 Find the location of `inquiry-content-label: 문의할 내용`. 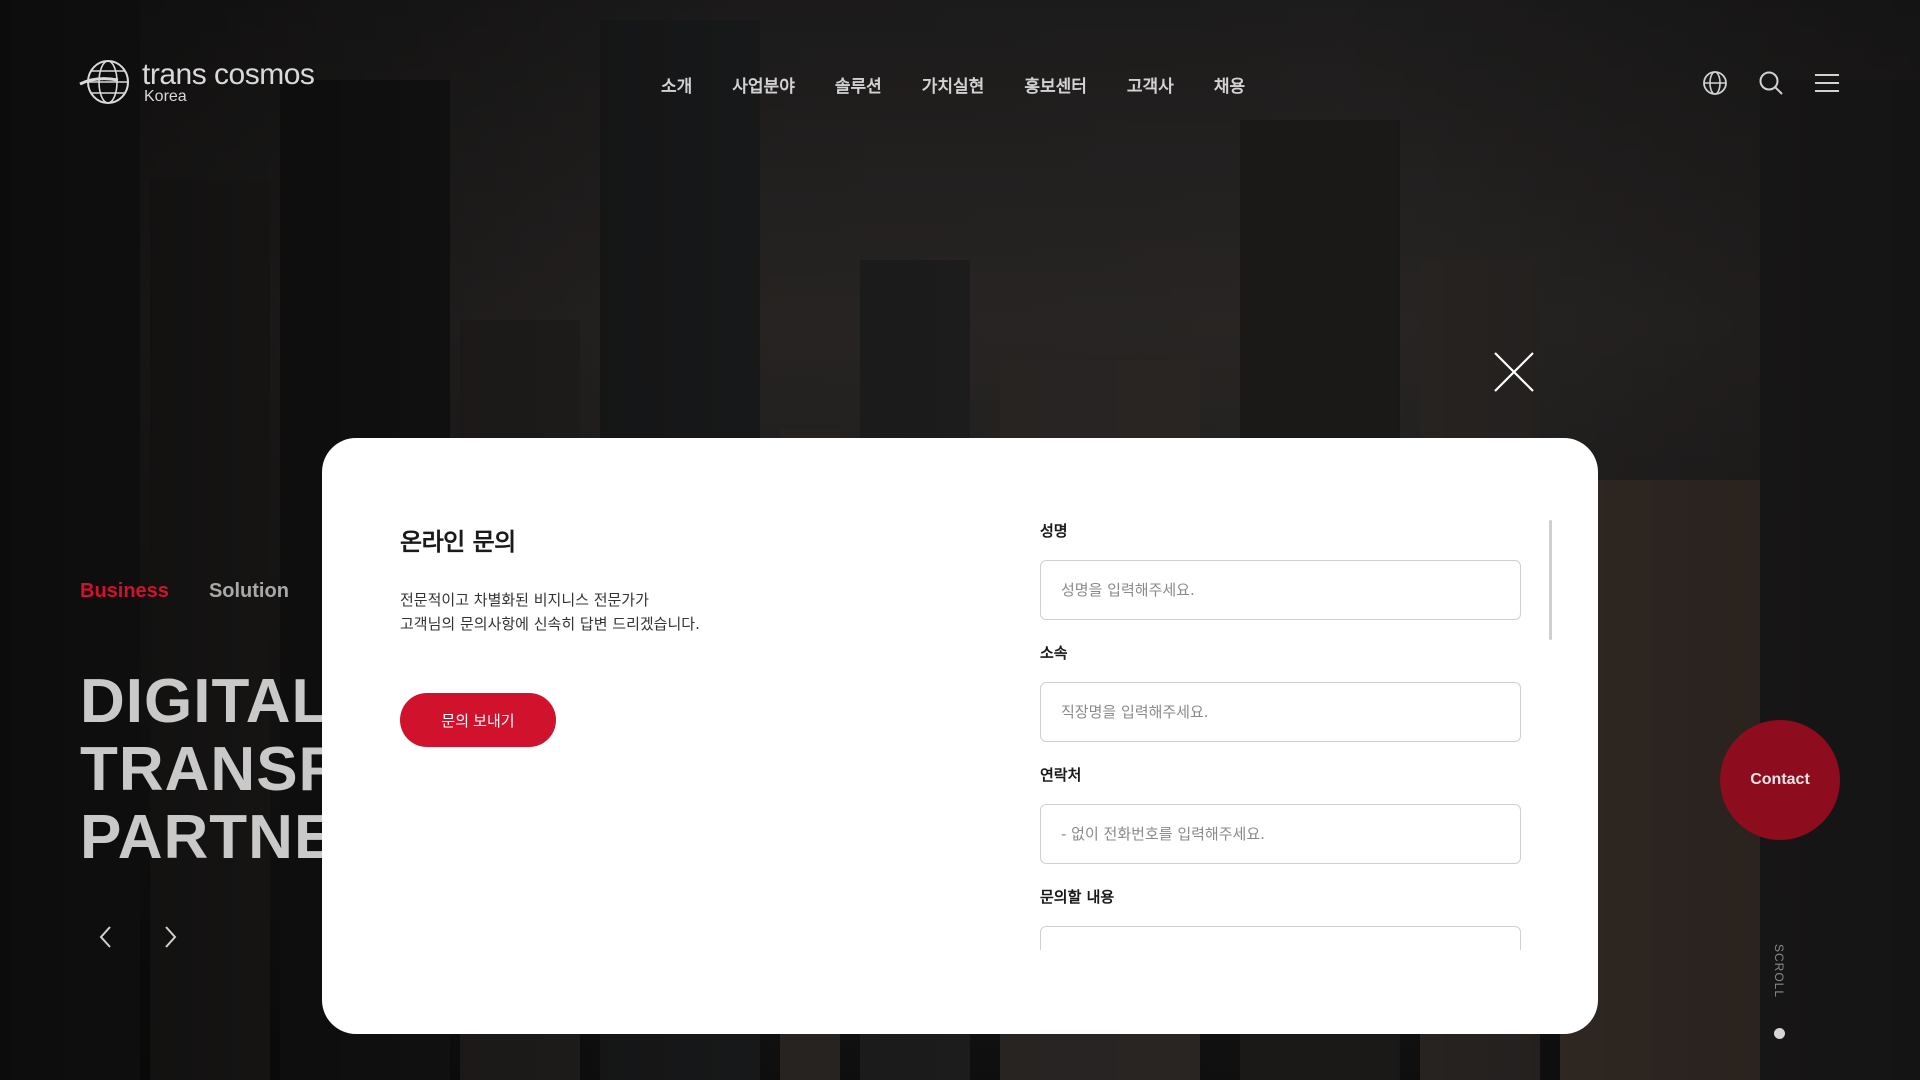

inquiry-content-label: 문의할 내용 is located at coordinates (1077, 897).